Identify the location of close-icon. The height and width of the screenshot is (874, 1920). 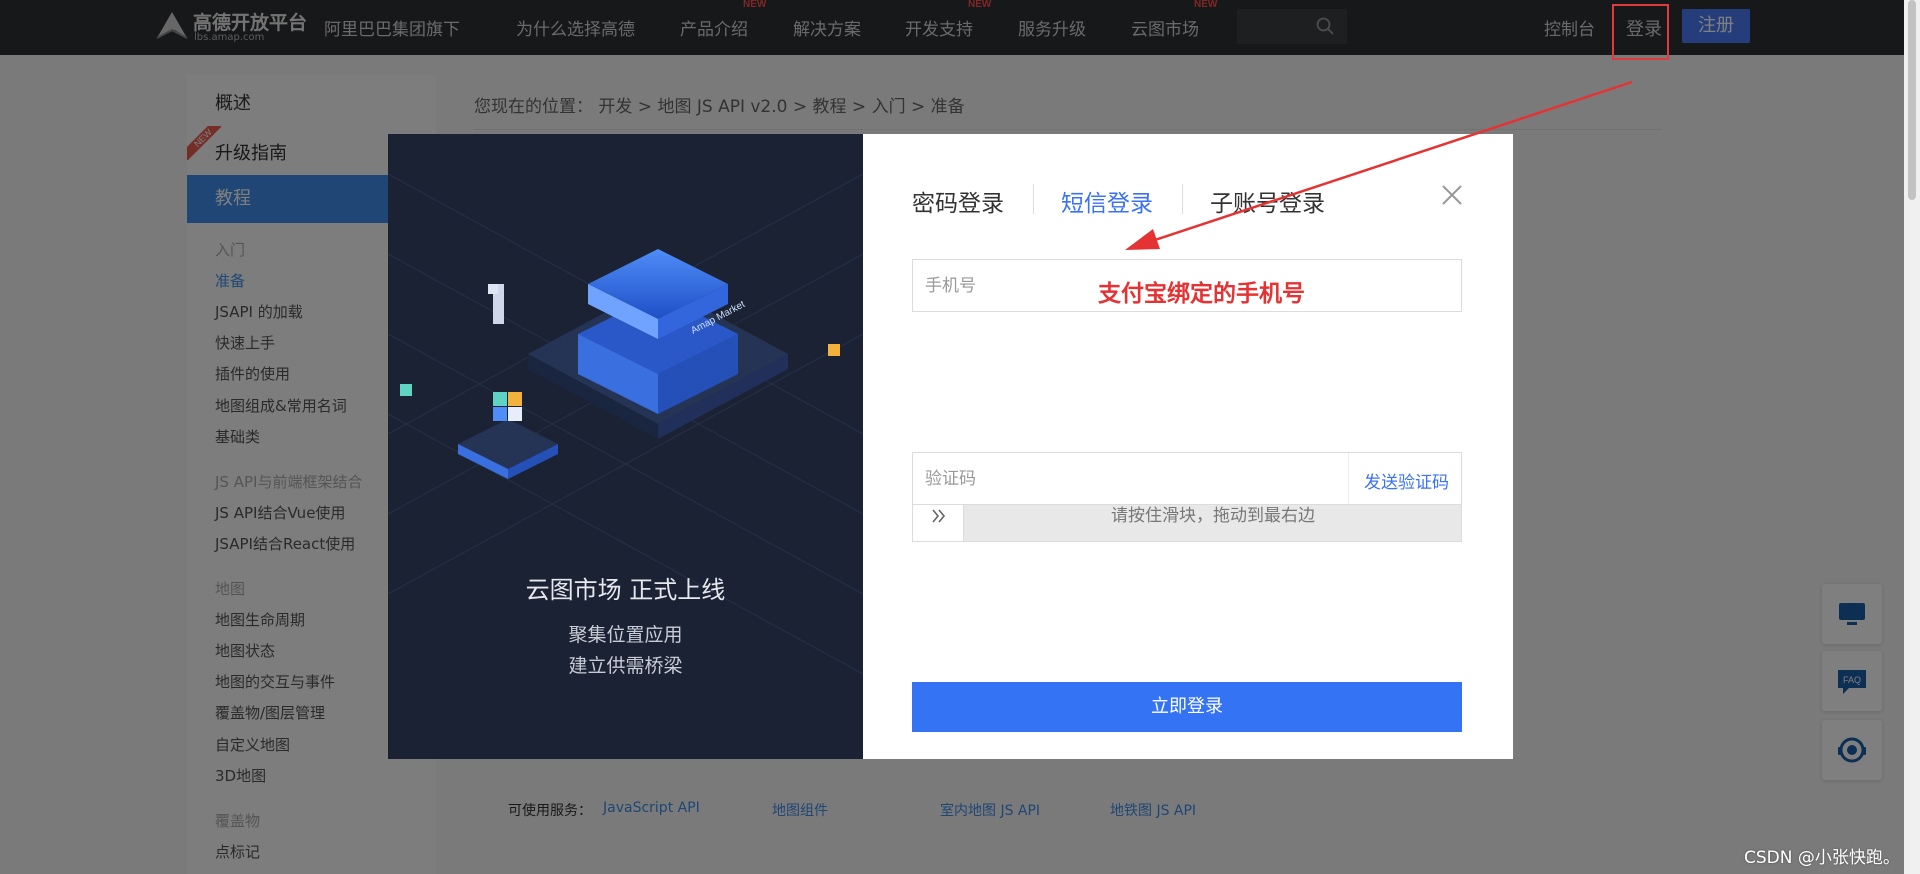
(1452, 195).